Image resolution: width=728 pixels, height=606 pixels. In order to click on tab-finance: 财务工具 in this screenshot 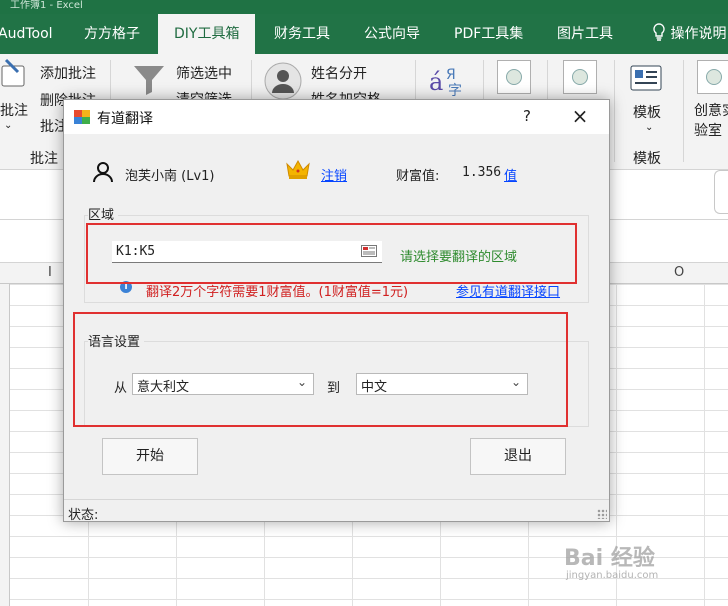, I will do `click(302, 34)`.